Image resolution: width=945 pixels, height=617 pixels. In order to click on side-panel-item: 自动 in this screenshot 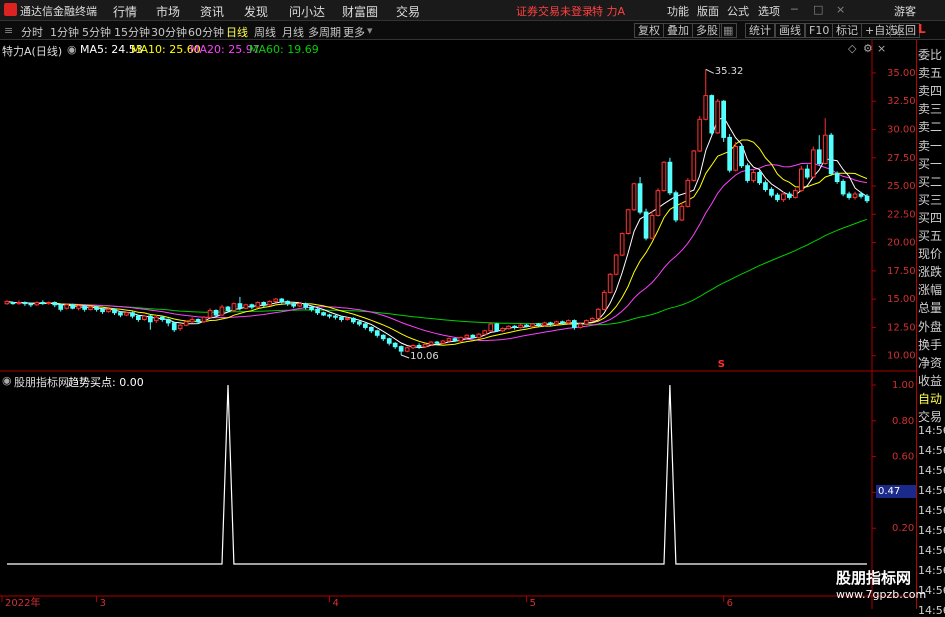, I will do `click(930, 398)`.